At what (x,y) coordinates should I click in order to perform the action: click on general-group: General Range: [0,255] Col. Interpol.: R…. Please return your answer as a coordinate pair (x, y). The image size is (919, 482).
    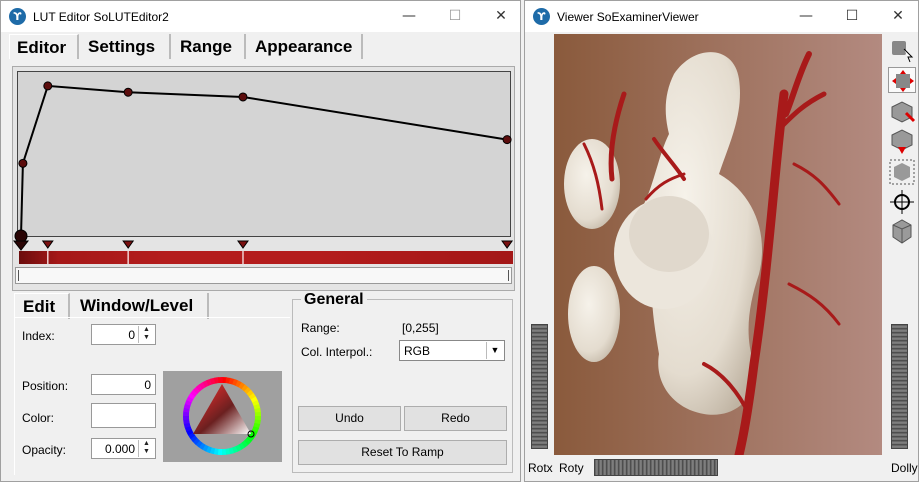
    Looking at the image, I should click on (402, 382).